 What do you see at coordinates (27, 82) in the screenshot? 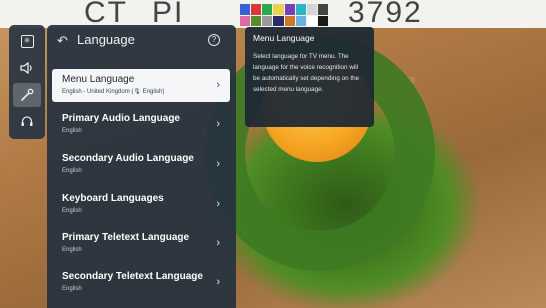
I see `settings-category-rail: ✳` at bounding box center [27, 82].